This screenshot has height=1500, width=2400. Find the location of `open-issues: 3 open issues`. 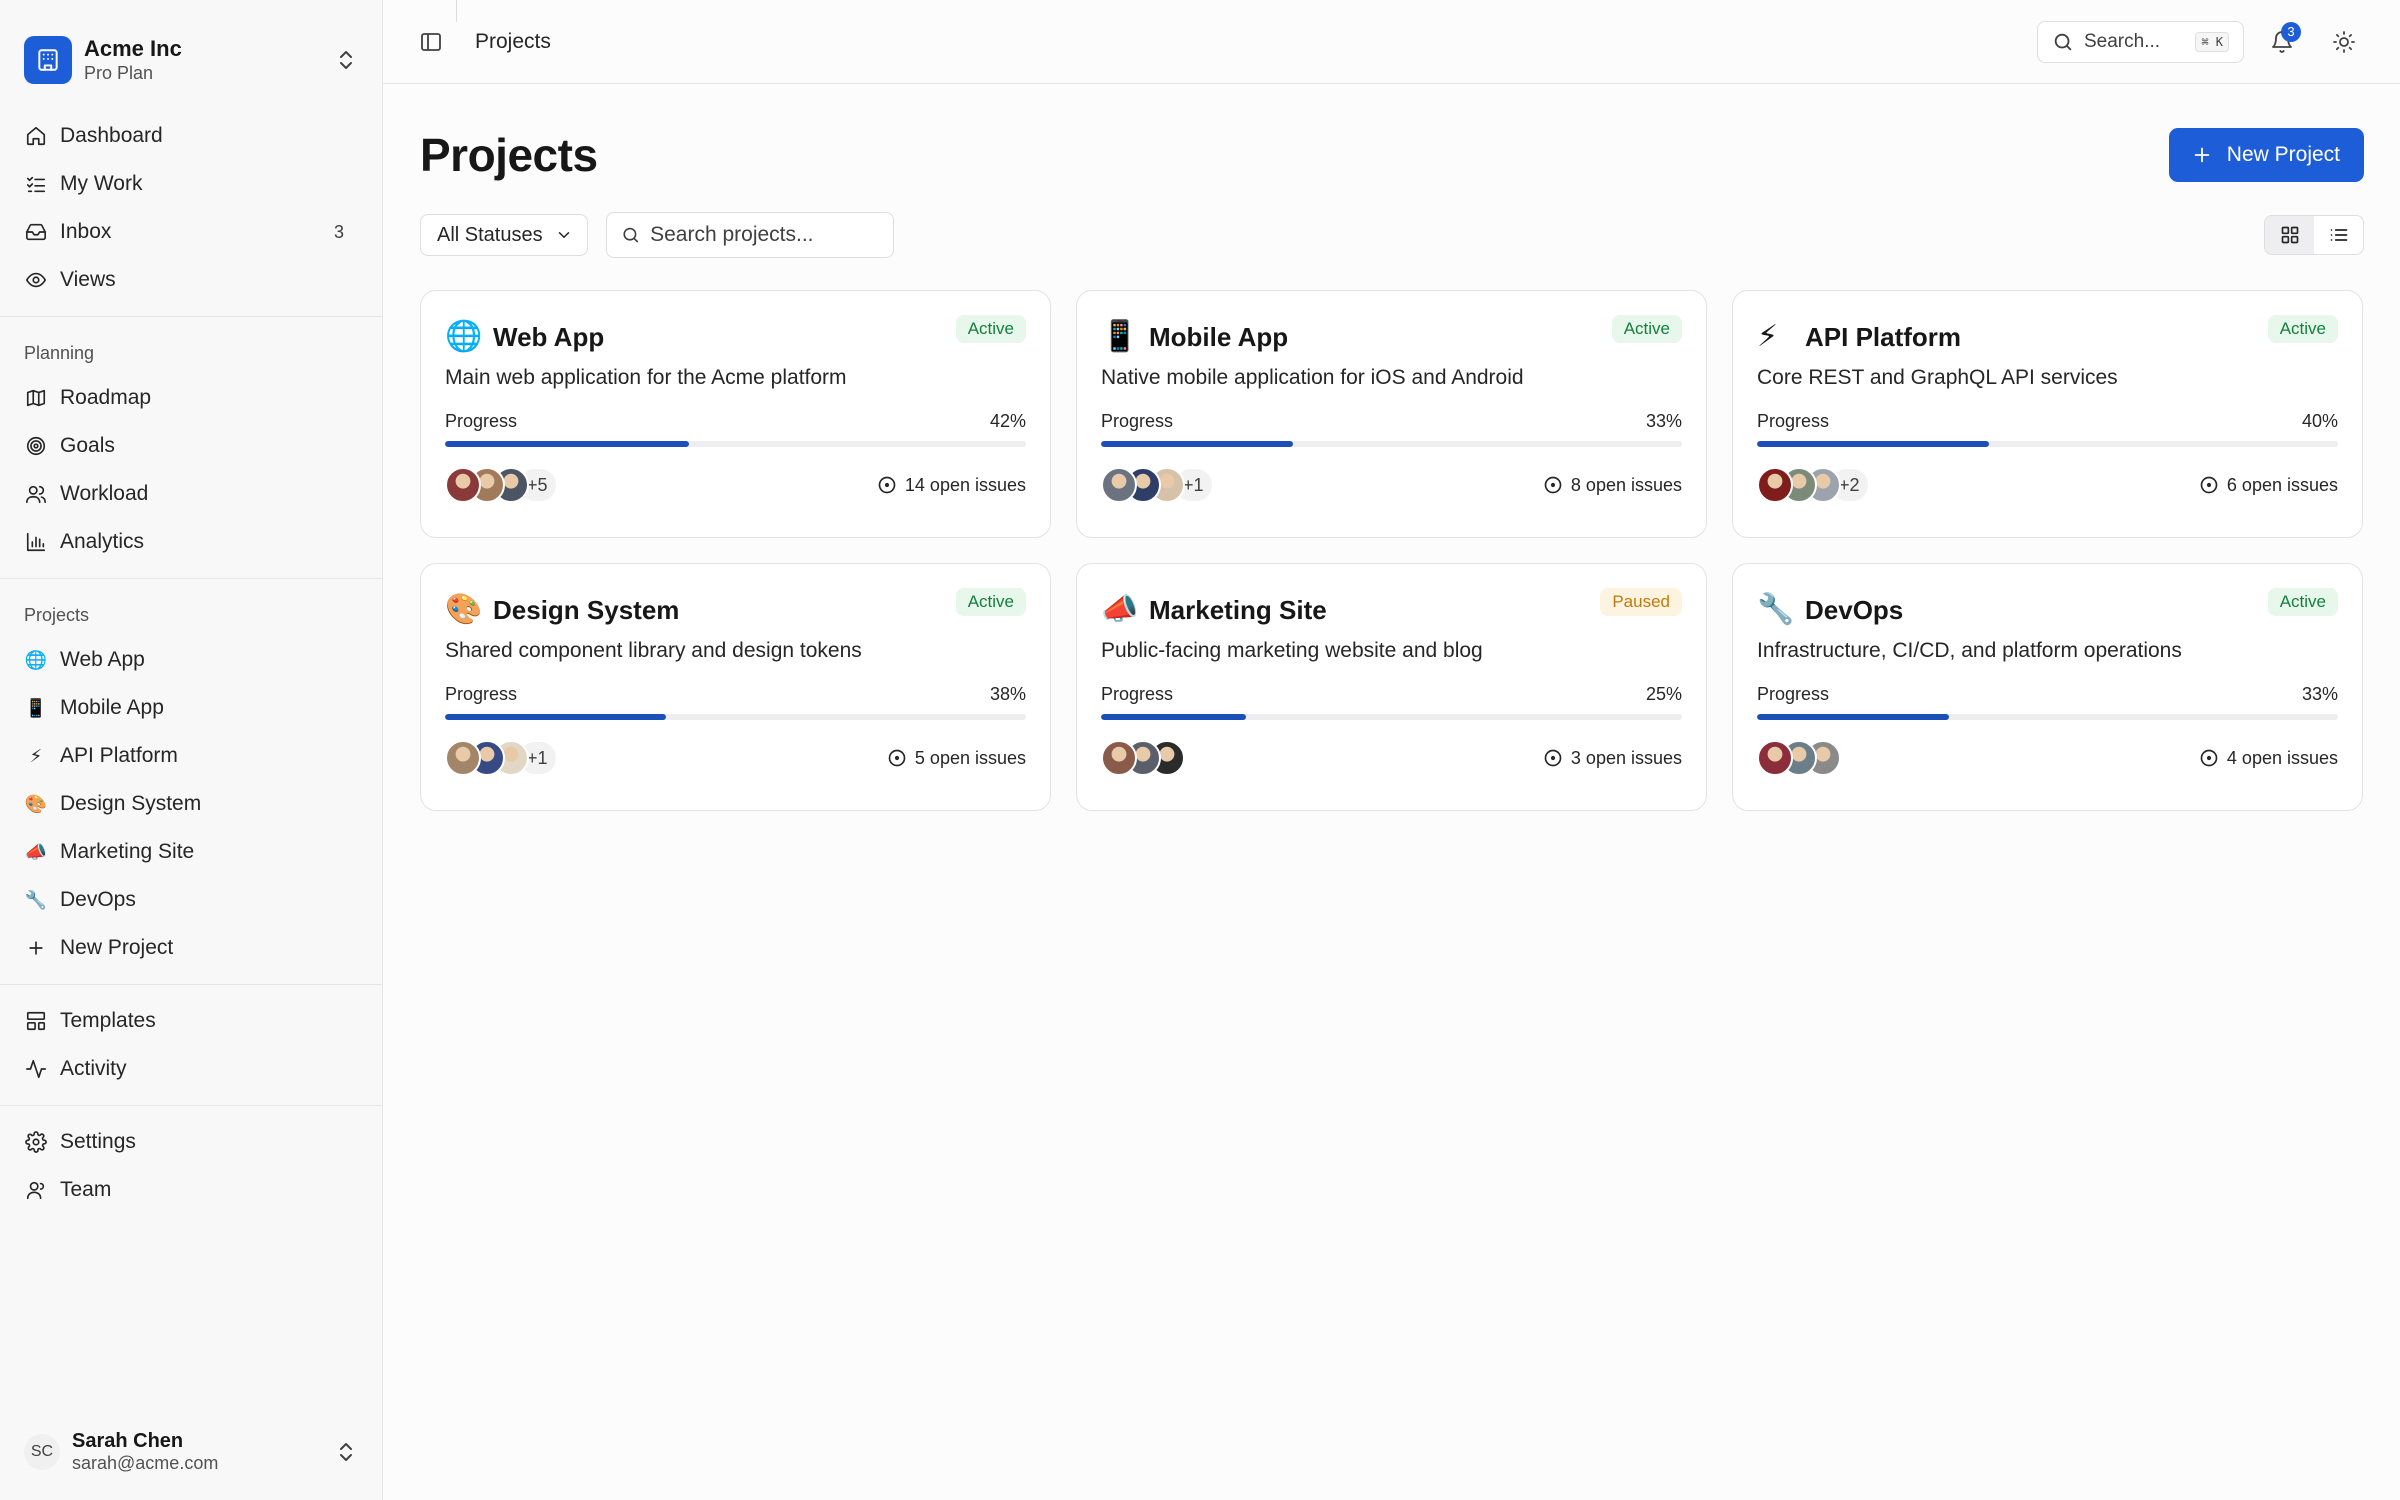

open-issues: 3 open issues is located at coordinates (1612, 758).